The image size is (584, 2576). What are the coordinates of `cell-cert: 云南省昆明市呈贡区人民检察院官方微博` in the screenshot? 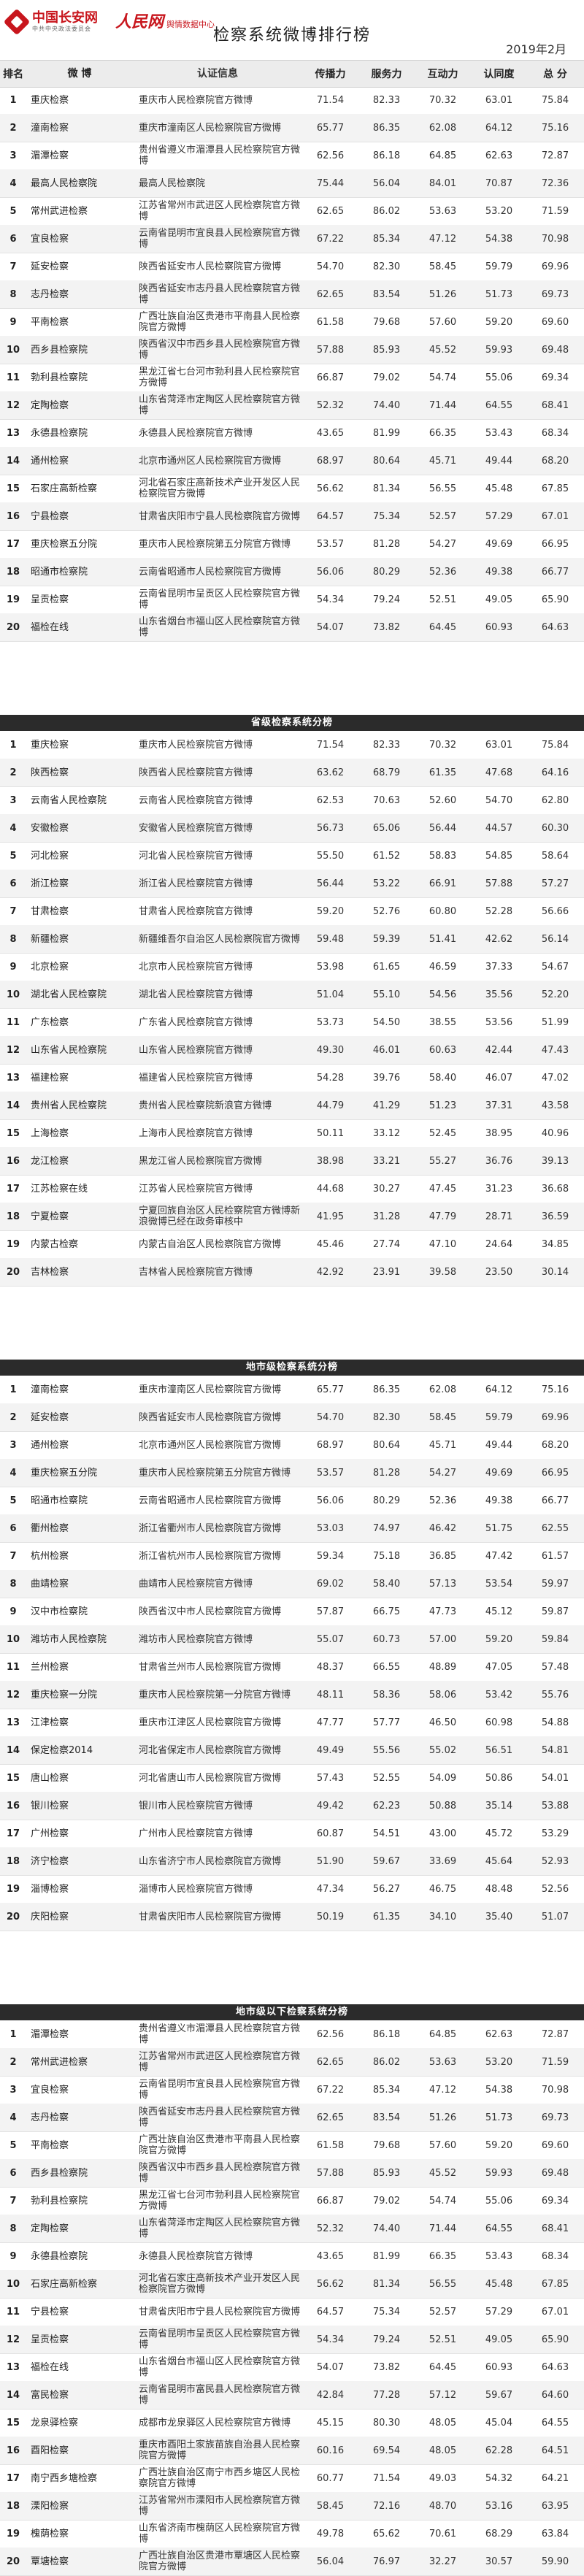 It's located at (220, 2339).